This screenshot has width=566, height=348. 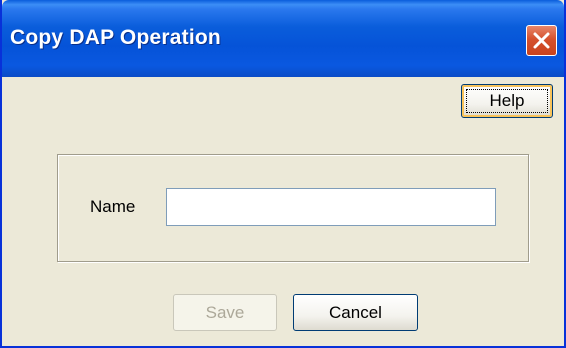 I want to click on name-label: Name, so click(x=113, y=206).